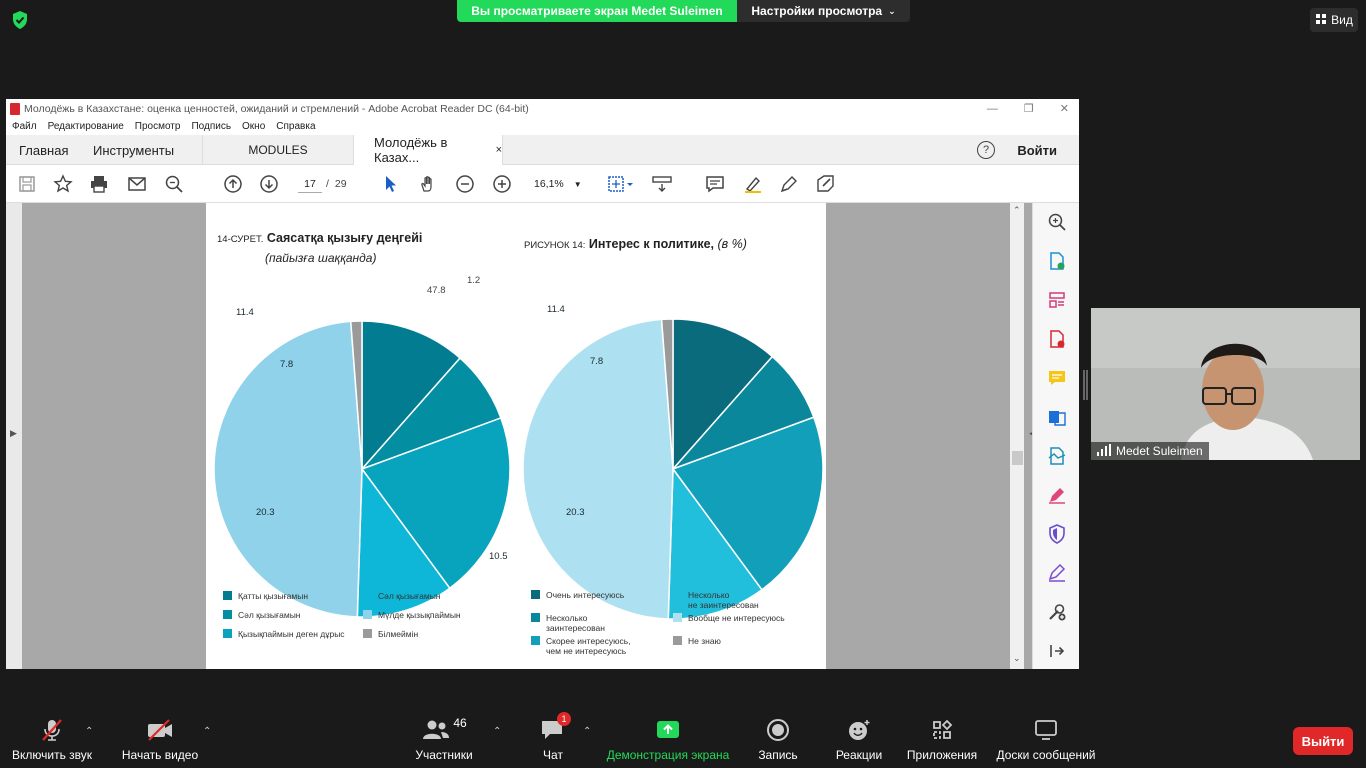  What do you see at coordinates (211, 126) in the screenshot?
I see `menu-sign: Подпись` at bounding box center [211, 126].